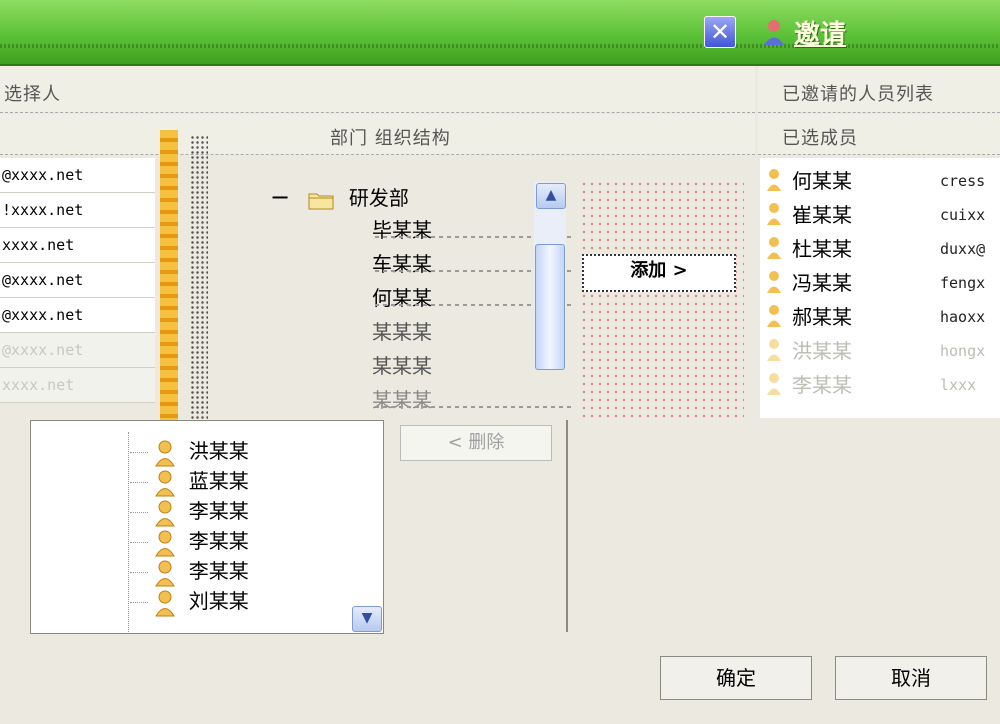 Image resolution: width=1000 pixels, height=724 pixels. Describe the element at coordinates (218, 481) in the screenshot. I see `tree-item-label: 蓝某某` at that location.